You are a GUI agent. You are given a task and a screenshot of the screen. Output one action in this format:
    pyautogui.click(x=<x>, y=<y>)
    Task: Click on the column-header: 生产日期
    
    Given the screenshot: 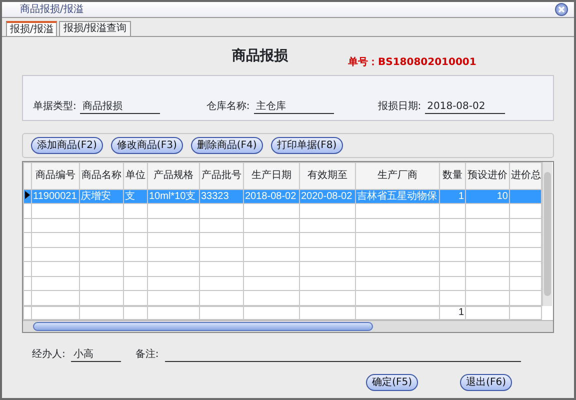 What is the action you would take?
    pyautogui.click(x=272, y=176)
    